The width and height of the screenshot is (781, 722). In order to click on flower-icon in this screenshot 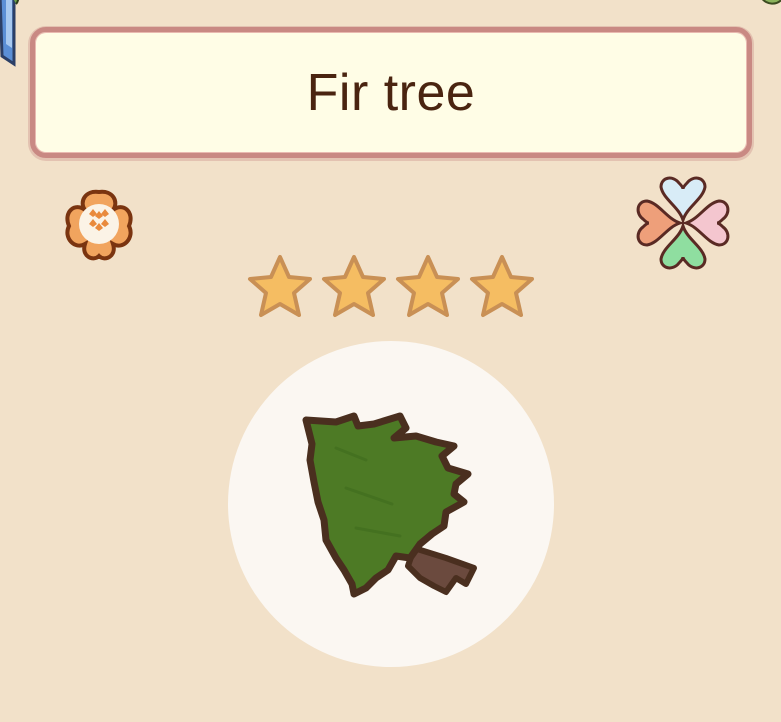, I will do `click(99, 225)`.